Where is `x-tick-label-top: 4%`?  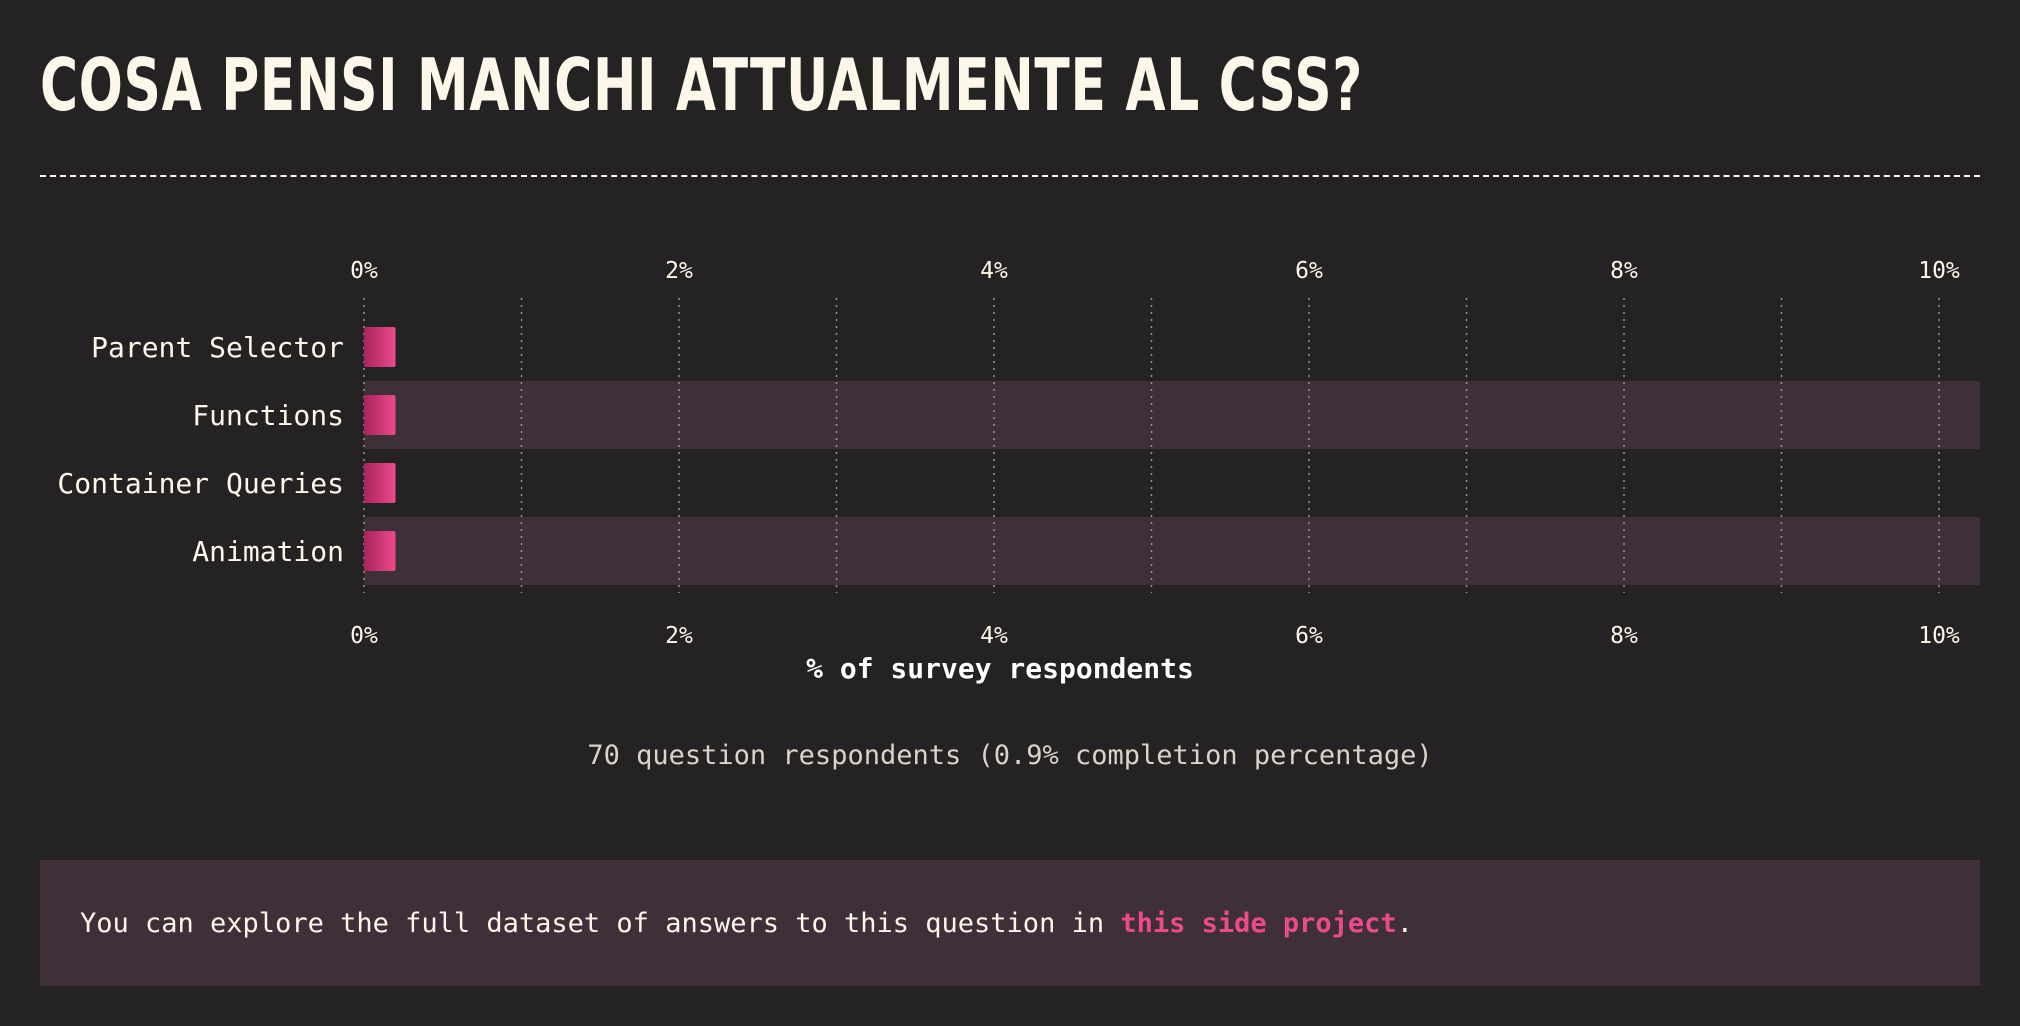
x-tick-label-top: 4% is located at coordinates (994, 271).